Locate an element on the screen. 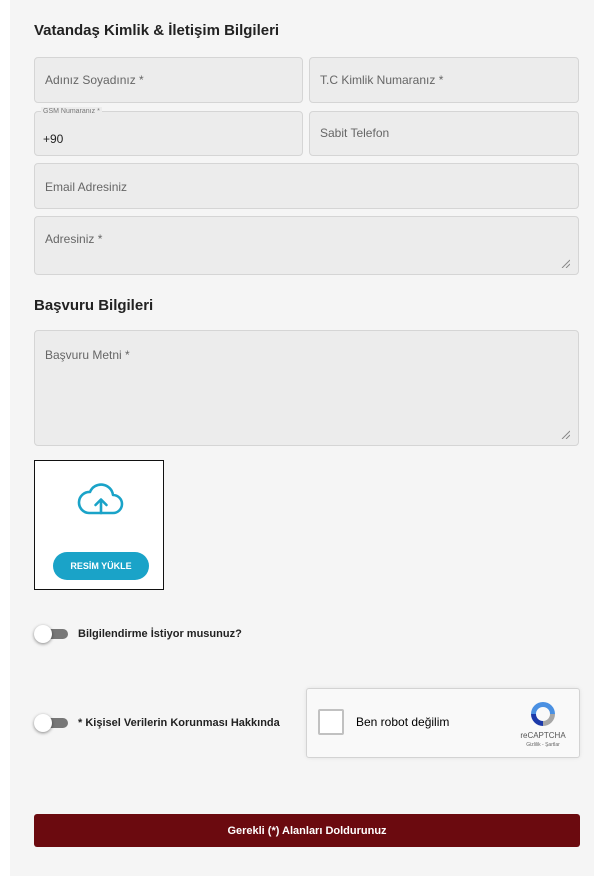  upload-image-button: RESİM YÜKLE is located at coordinates (101, 566).